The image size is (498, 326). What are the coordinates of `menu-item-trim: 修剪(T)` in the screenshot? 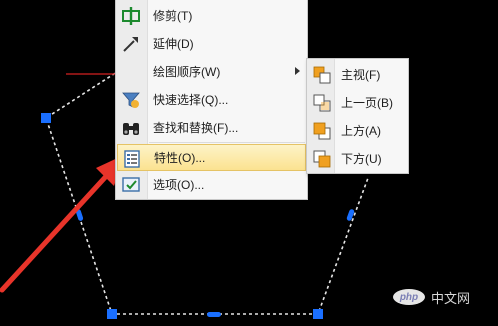 It's located at (211, 15).